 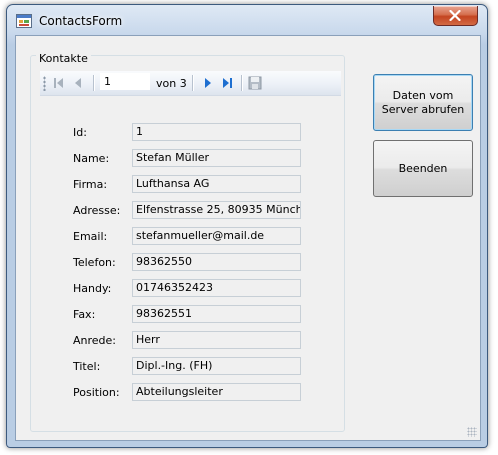 What do you see at coordinates (96, 392) in the screenshot?
I see `field-label: Position:` at bounding box center [96, 392].